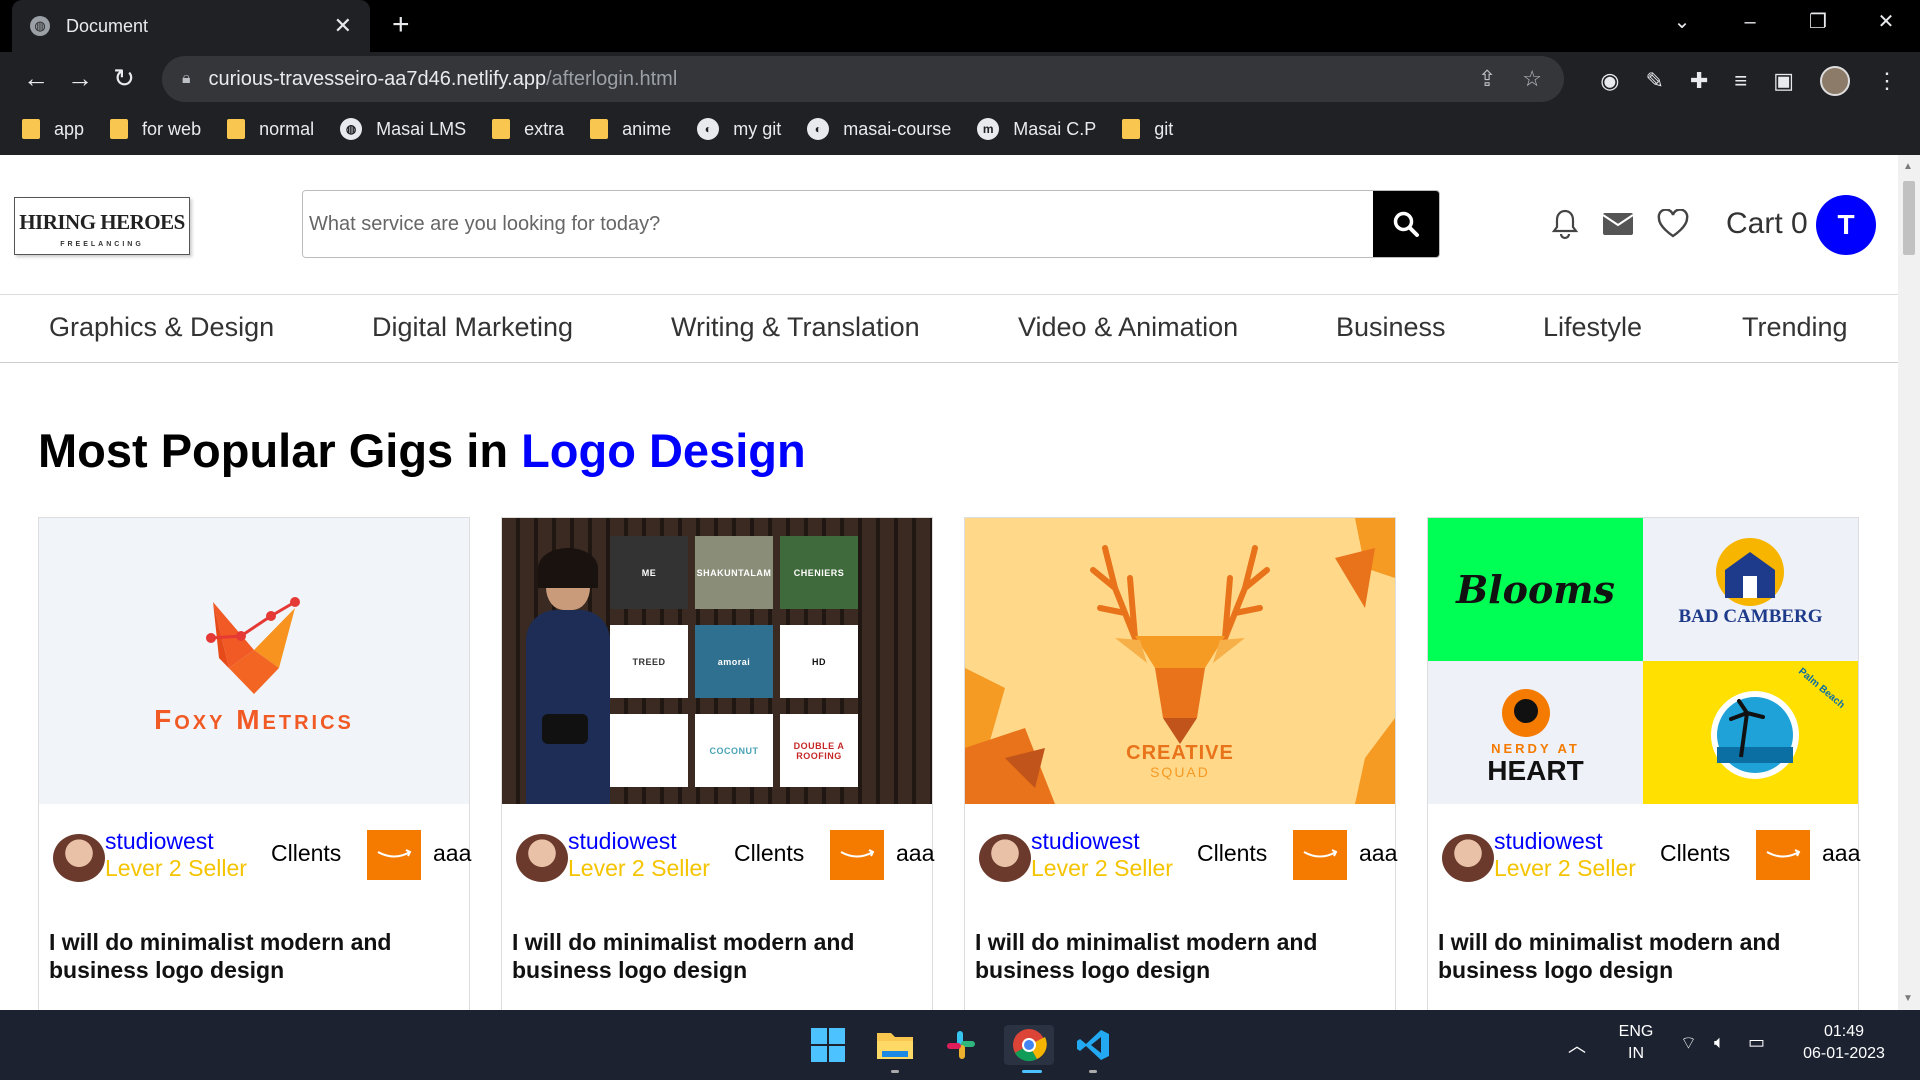 This screenshot has height=1080, width=1920. I want to click on volume-icon: 🔈︎, so click(1719, 1042).